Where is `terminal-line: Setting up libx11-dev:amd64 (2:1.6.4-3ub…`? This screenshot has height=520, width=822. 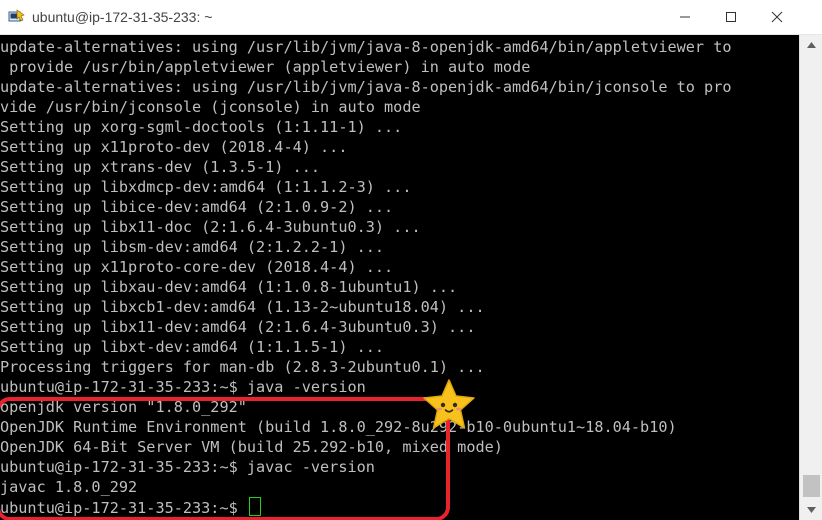
terminal-line: Setting up libx11-dev:amd64 (2:1.6.4-3ub… is located at coordinates (238, 327).